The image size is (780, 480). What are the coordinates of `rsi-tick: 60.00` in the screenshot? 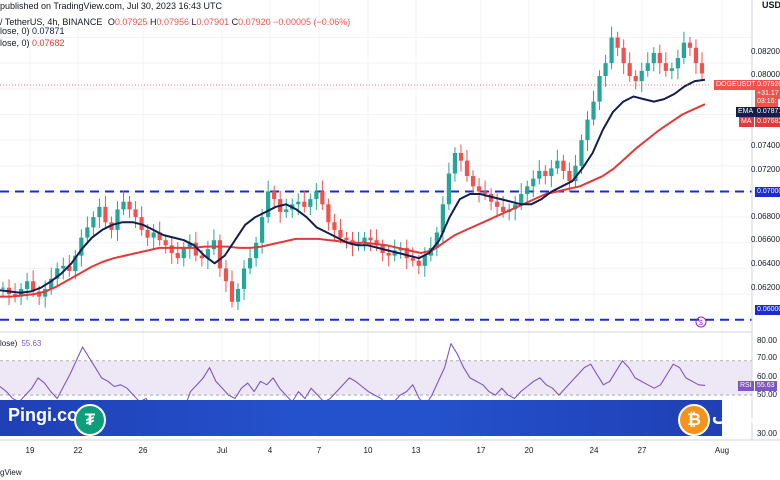 It's located at (766, 376).